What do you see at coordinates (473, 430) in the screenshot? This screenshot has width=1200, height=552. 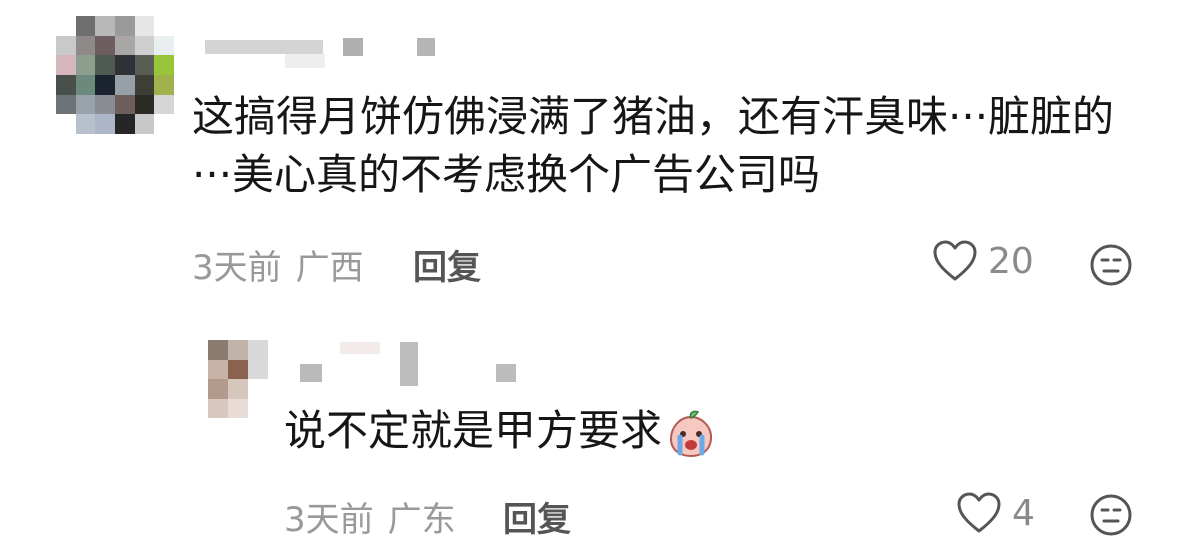 I see `reply-text-content: 说不定就是甲方要求` at bounding box center [473, 430].